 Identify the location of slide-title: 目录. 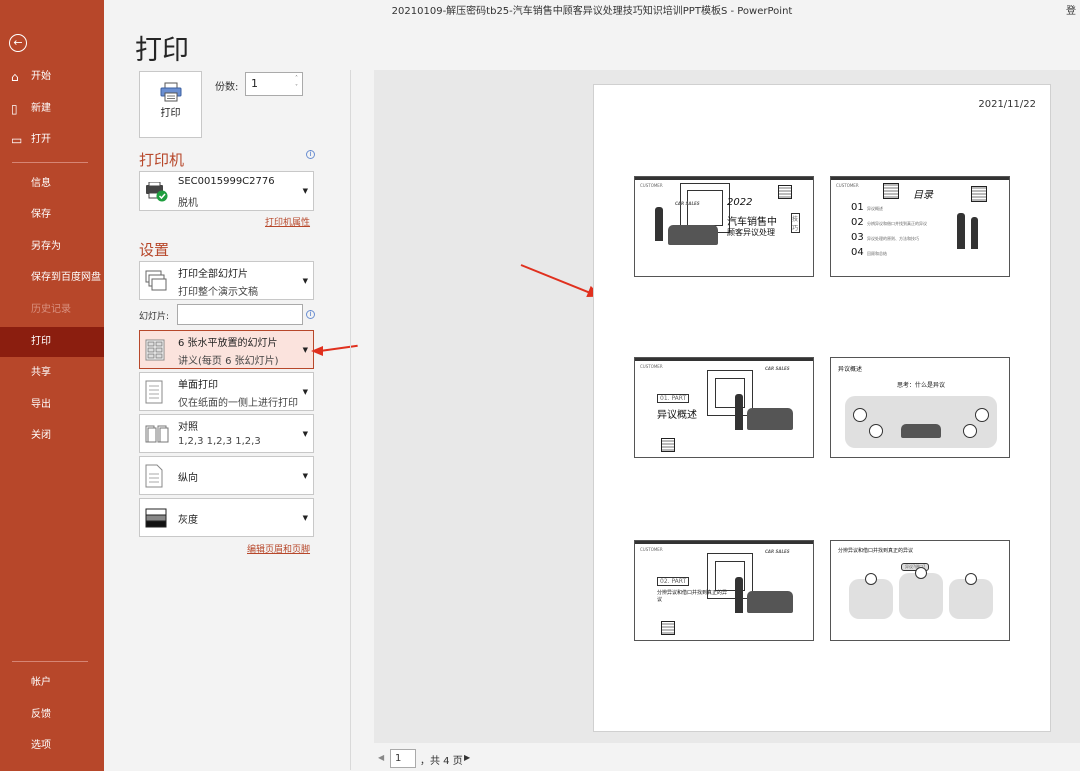
(923, 195).